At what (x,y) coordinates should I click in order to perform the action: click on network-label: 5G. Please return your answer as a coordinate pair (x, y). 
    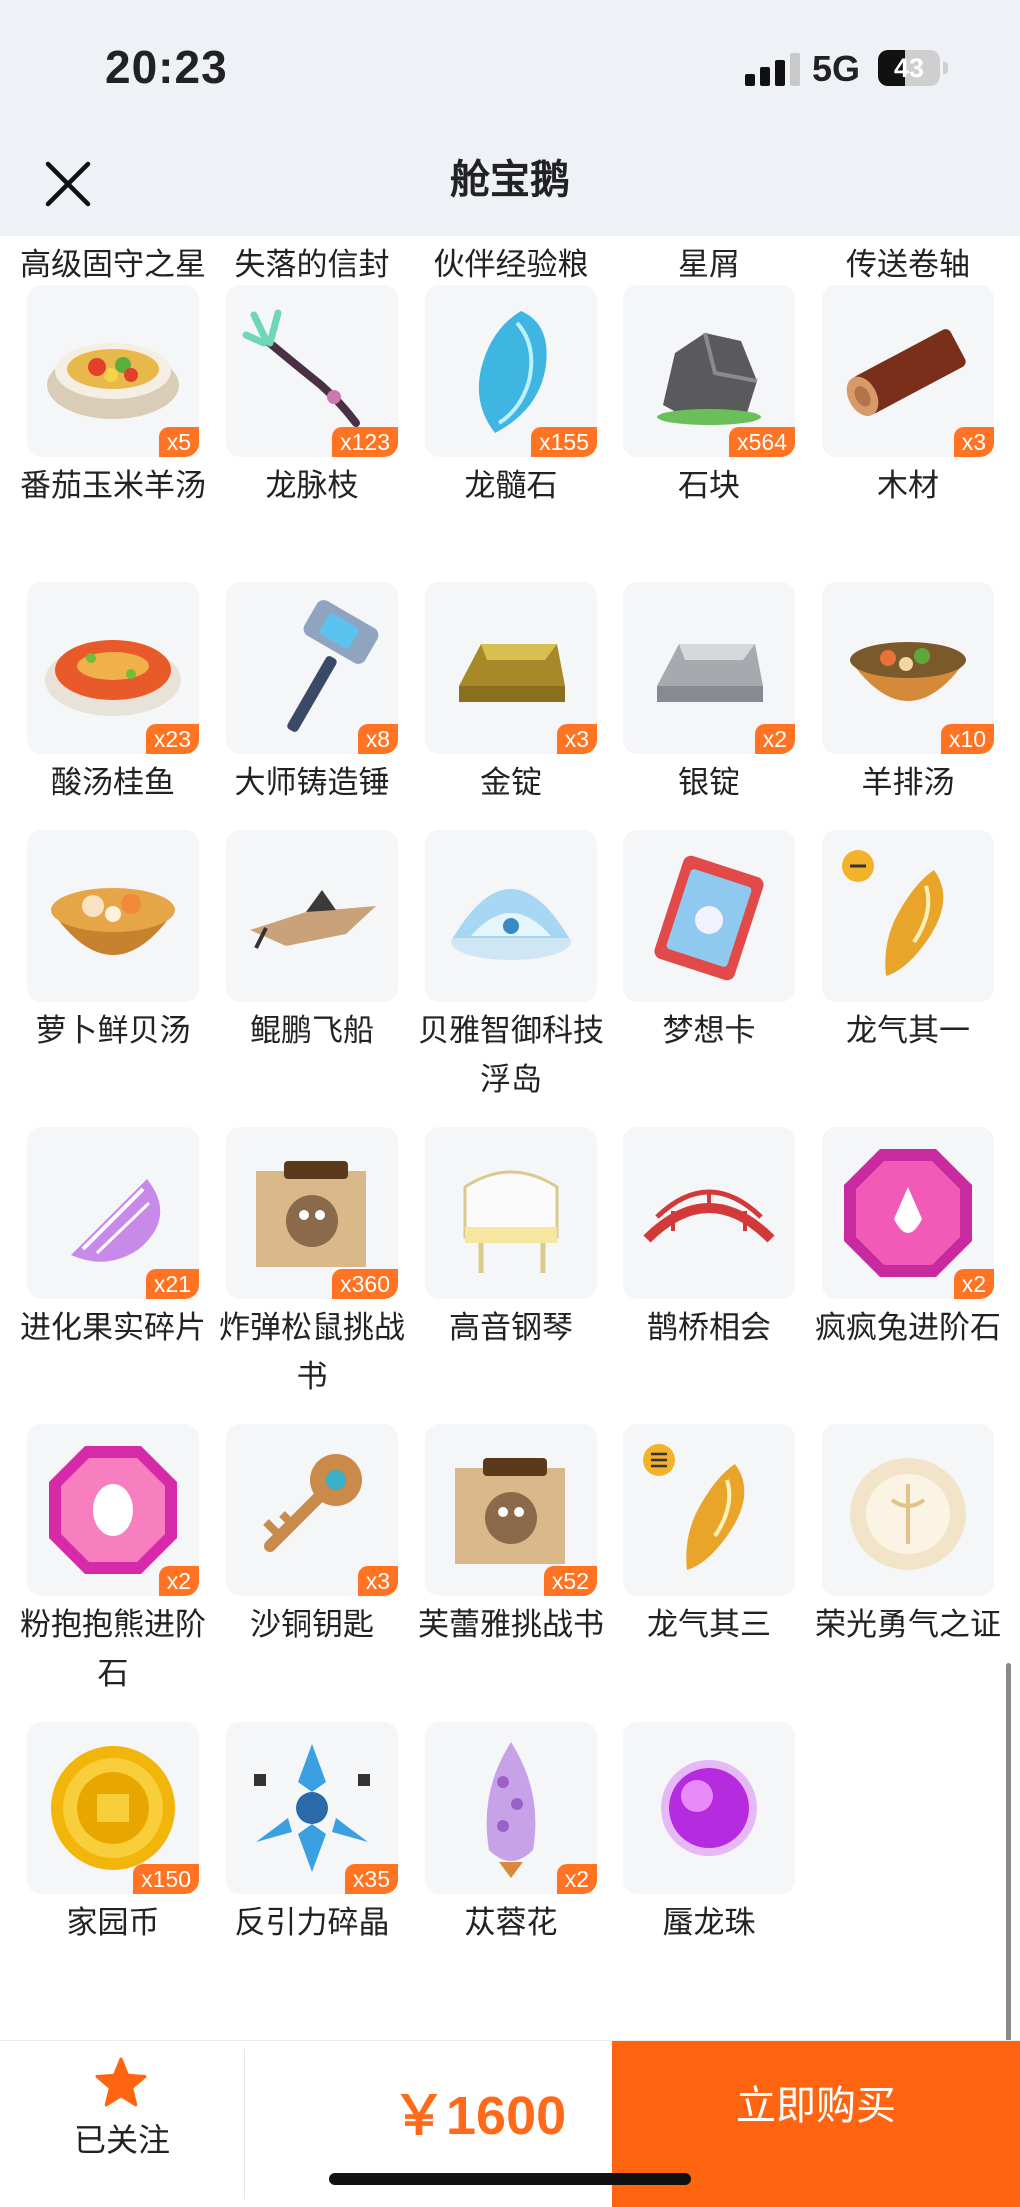
    Looking at the image, I should click on (836, 68).